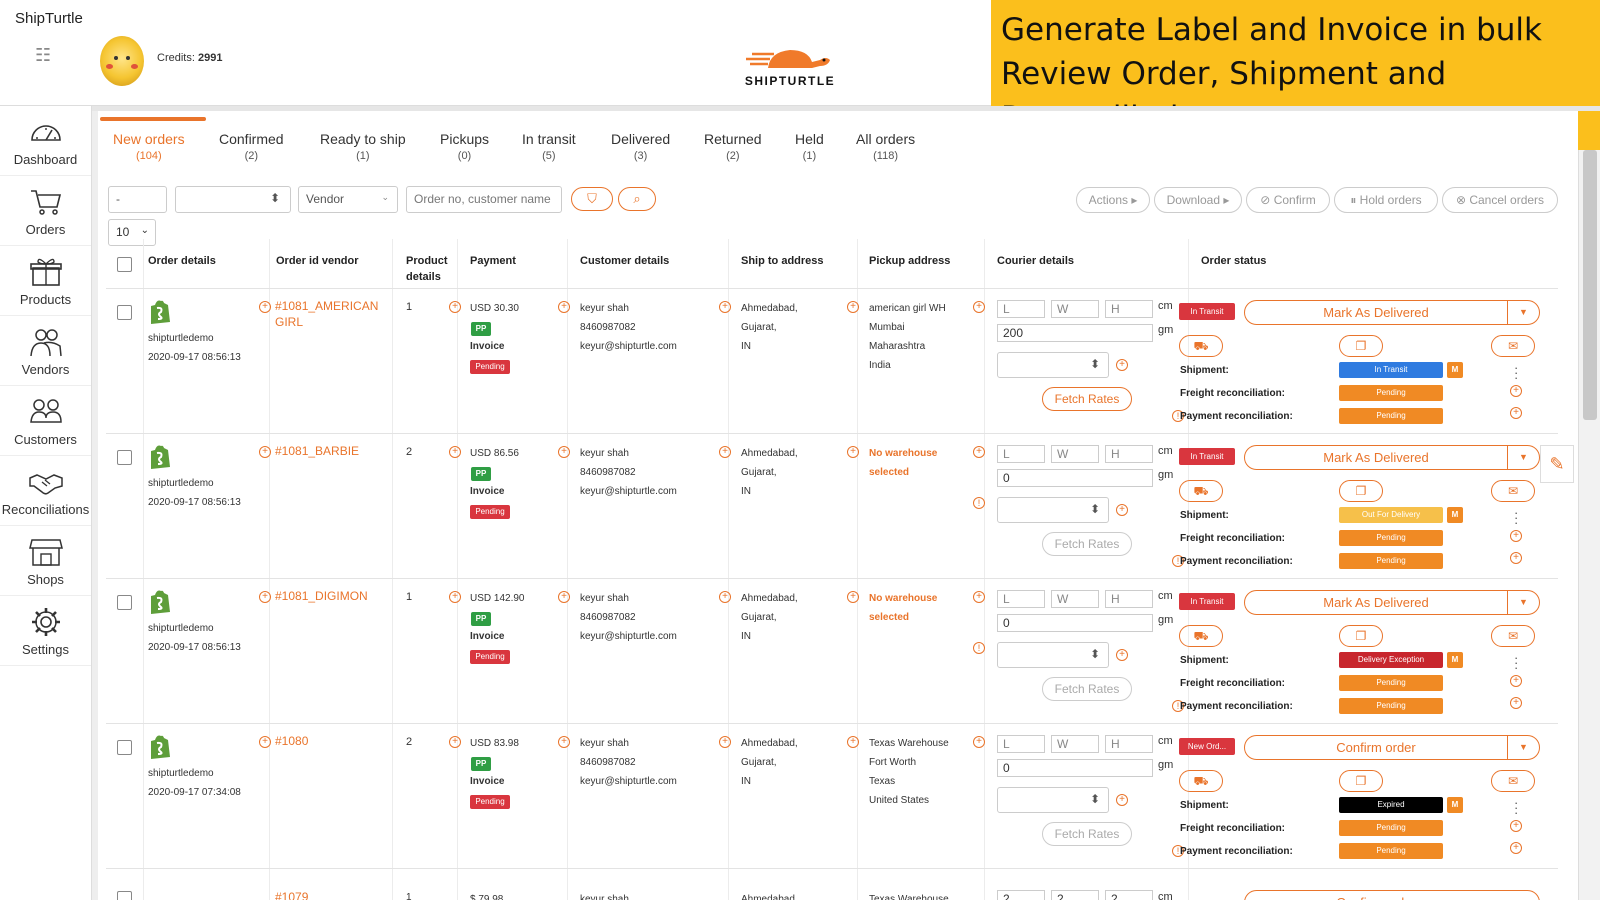 This screenshot has width=1600, height=900. Describe the element at coordinates (1021, 895) in the screenshot. I see `length-input: 2` at that location.